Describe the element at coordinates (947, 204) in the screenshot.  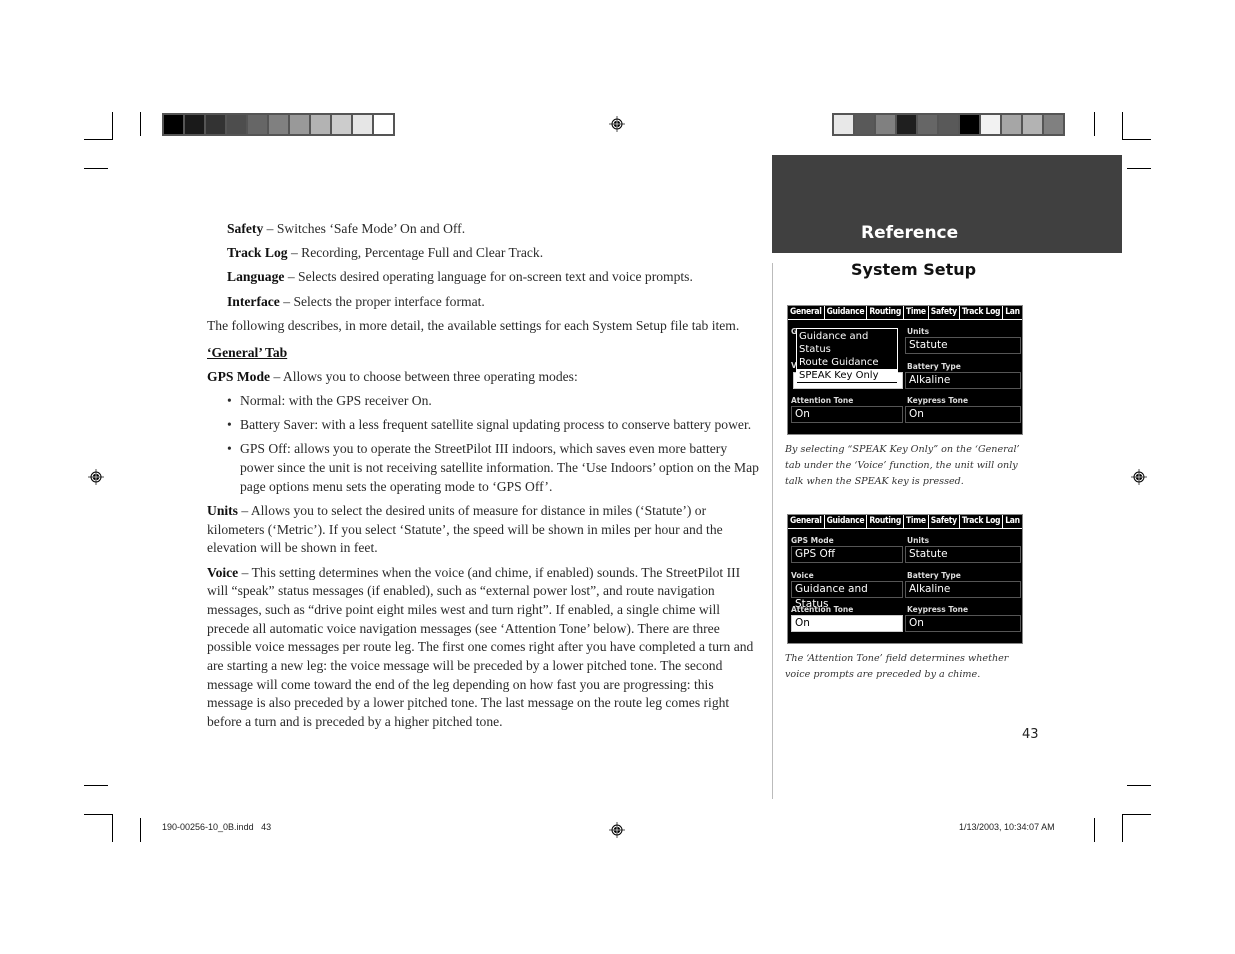
I see `reference-header: Reference` at that location.